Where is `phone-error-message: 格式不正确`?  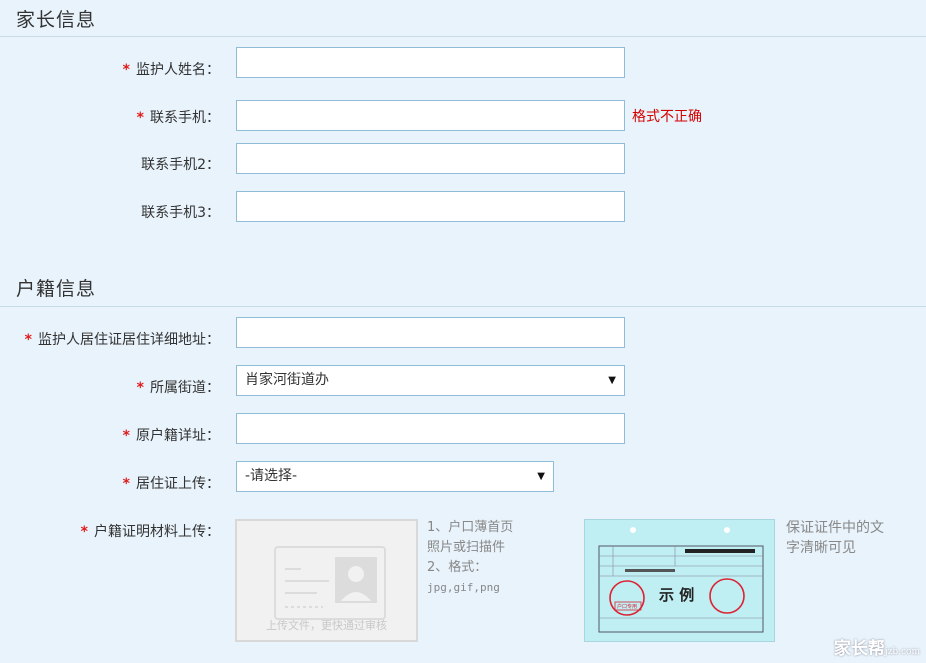
phone-error-message: 格式不正确 is located at coordinates (667, 117).